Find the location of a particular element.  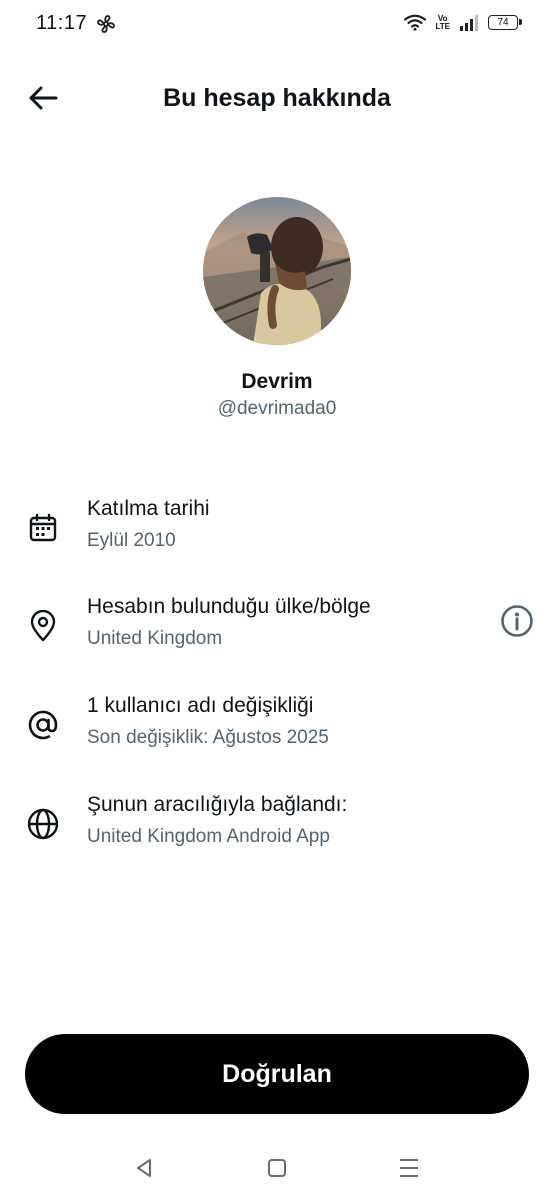

volte-indicator: Vo LTE is located at coordinates (442, 22).